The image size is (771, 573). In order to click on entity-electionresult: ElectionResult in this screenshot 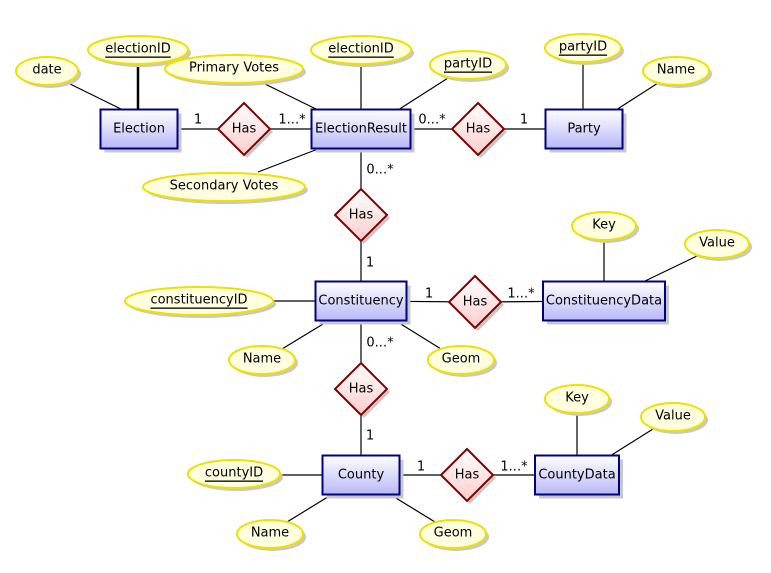, I will do `click(362, 130)`.